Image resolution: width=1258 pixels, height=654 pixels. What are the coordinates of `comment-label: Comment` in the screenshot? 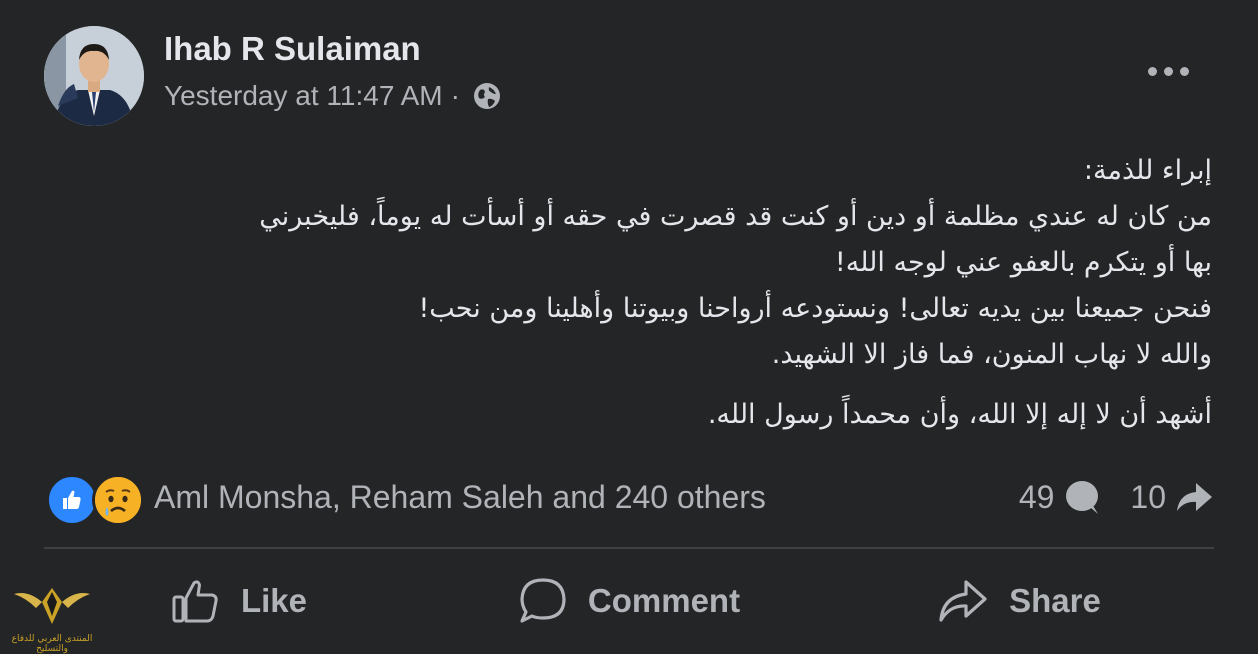 It's located at (664, 600).